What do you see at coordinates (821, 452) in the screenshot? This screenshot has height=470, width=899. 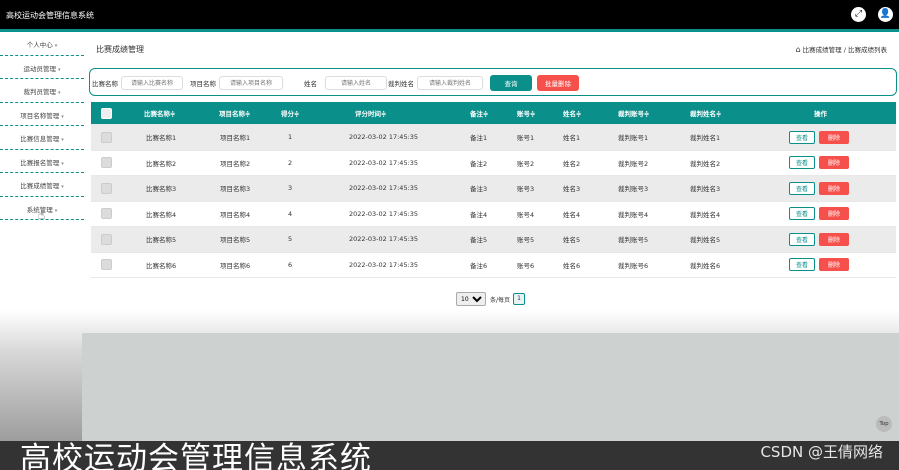 I see `watermark: CSDN @王倩网络` at bounding box center [821, 452].